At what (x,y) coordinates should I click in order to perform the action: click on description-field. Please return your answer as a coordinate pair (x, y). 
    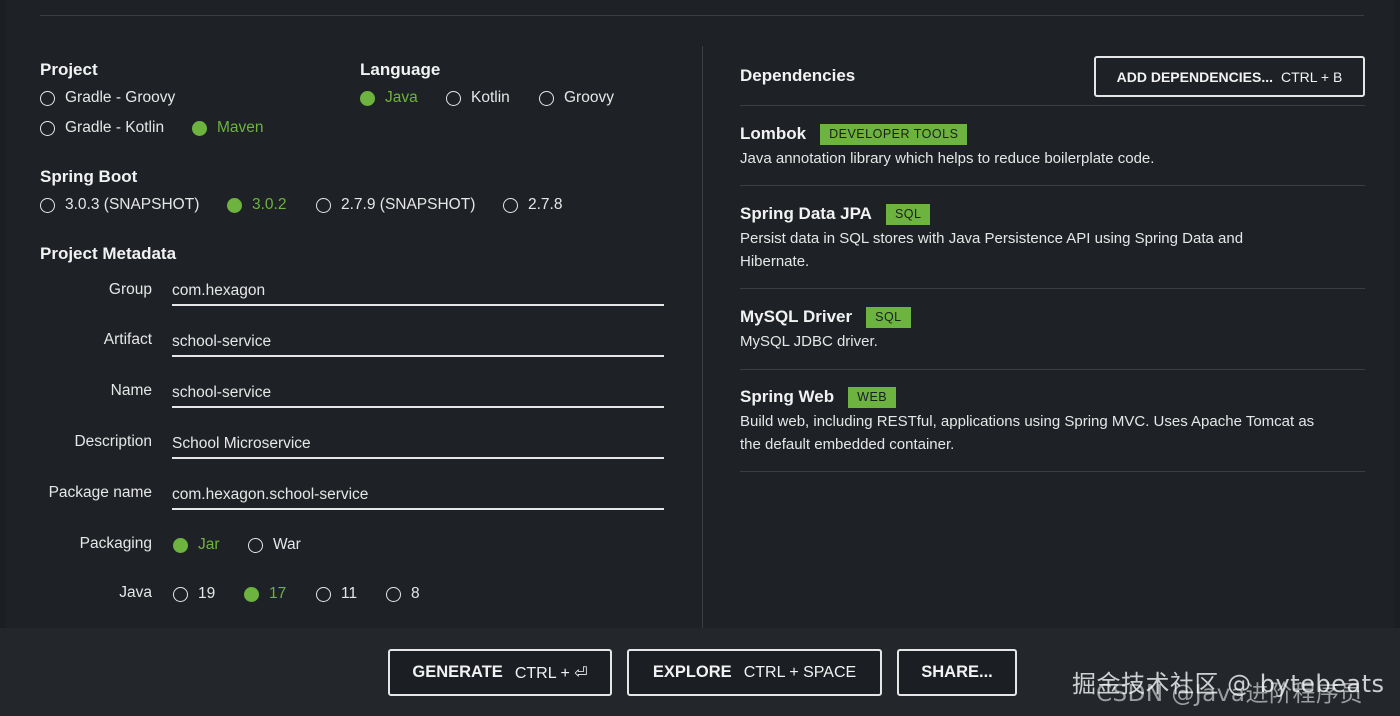
    Looking at the image, I should click on (418, 445).